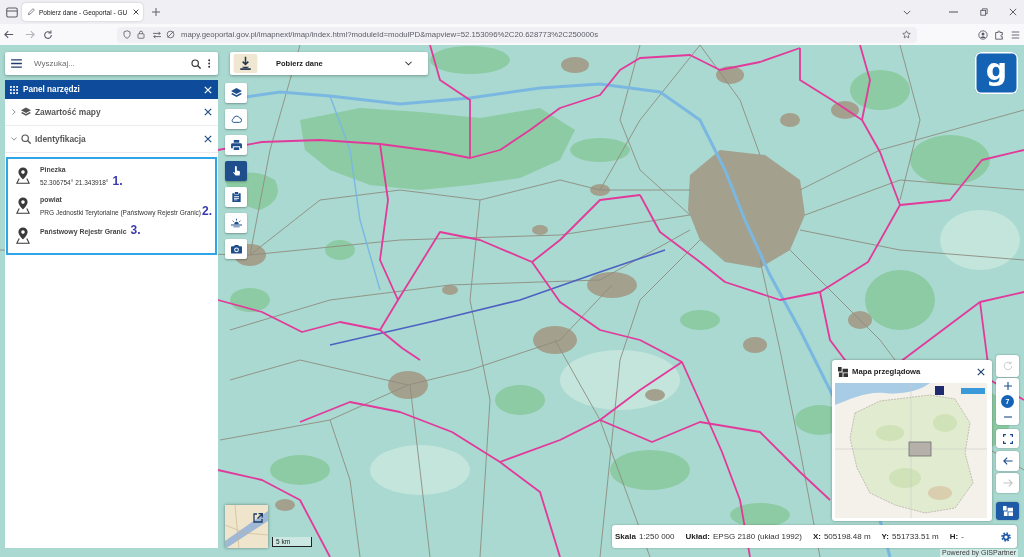 This screenshot has height=557, width=1024. Describe the element at coordinates (127, 34) in the screenshot. I see `shield-icon` at that location.